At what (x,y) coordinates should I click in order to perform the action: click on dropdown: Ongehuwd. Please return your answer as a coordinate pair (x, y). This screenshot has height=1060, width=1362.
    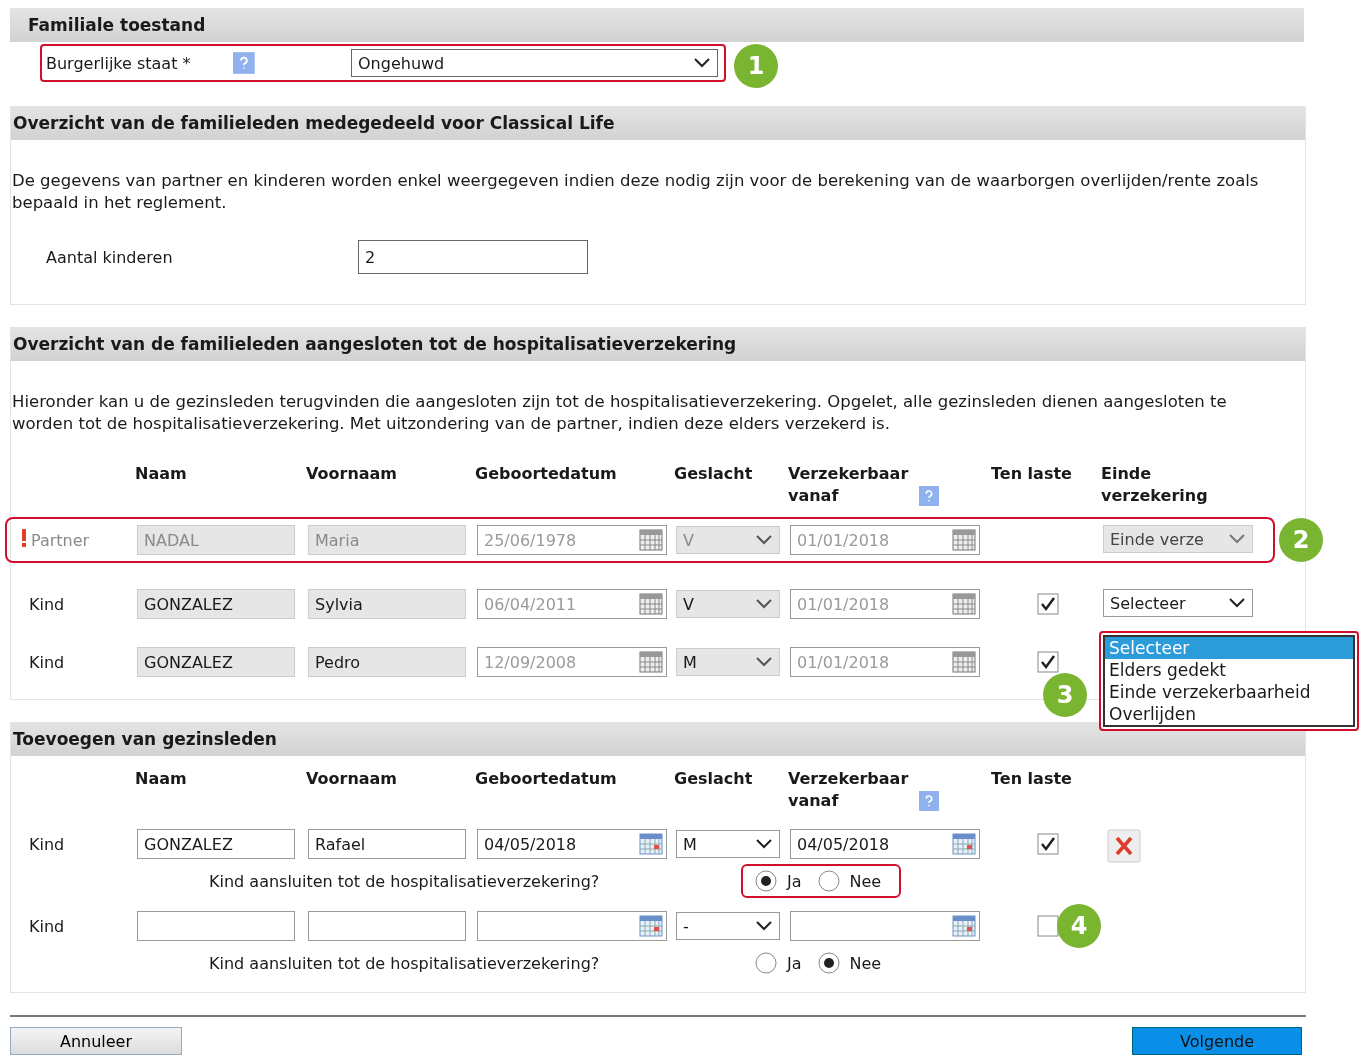
    Looking at the image, I should click on (534, 63).